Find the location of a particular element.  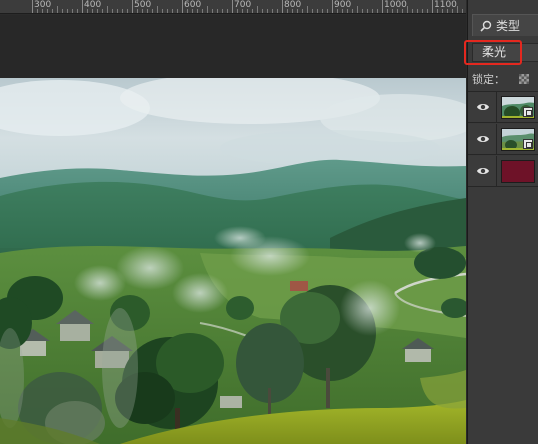

layer-thumbnail-color-fill is located at coordinates (518, 171).